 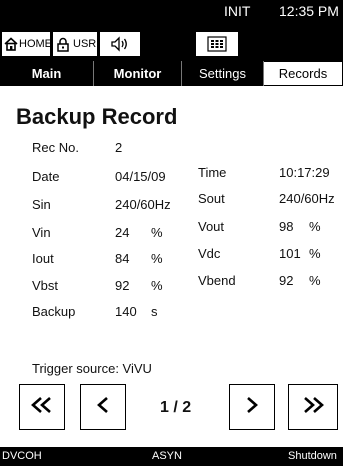 What do you see at coordinates (22, 456) in the screenshot?
I see `status-left: DVCOH` at bounding box center [22, 456].